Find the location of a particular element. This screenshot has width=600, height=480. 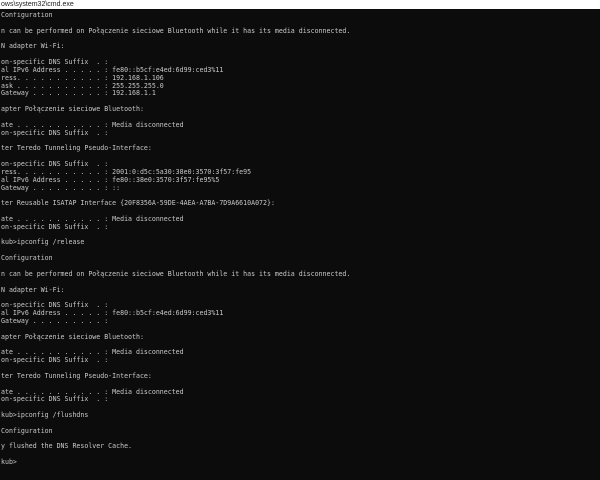

console-line: Gateway . . . . . . . . . : :: is located at coordinates (61, 187).